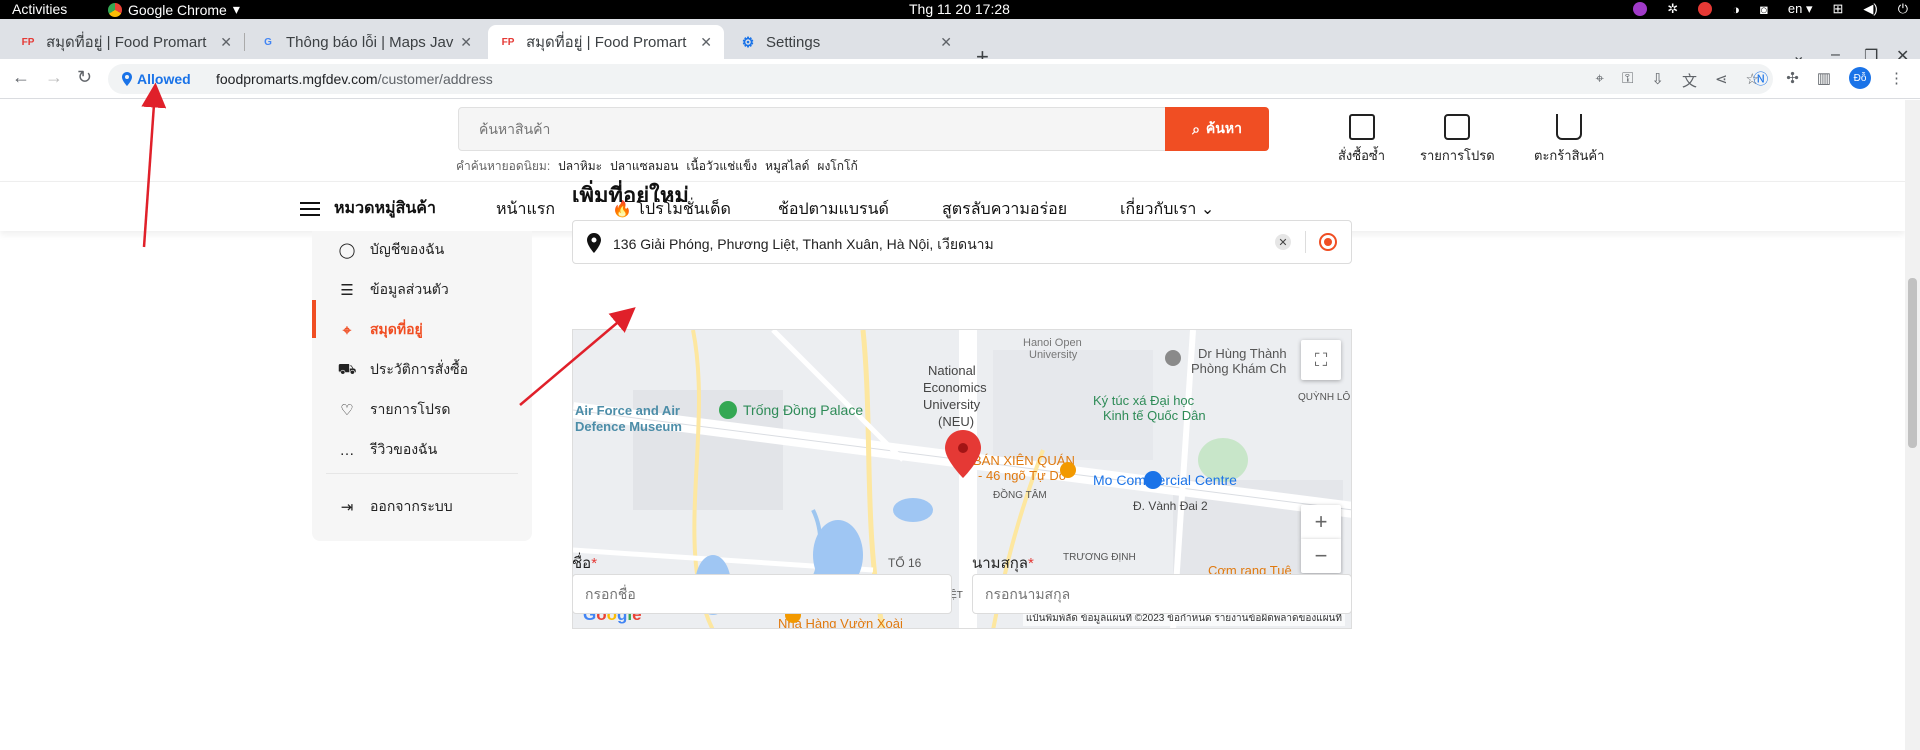 This screenshot has width=1920, height=750. I want to click on sidebar-item-wishlist: ♡ รายการโปรด, so click(393, 410).